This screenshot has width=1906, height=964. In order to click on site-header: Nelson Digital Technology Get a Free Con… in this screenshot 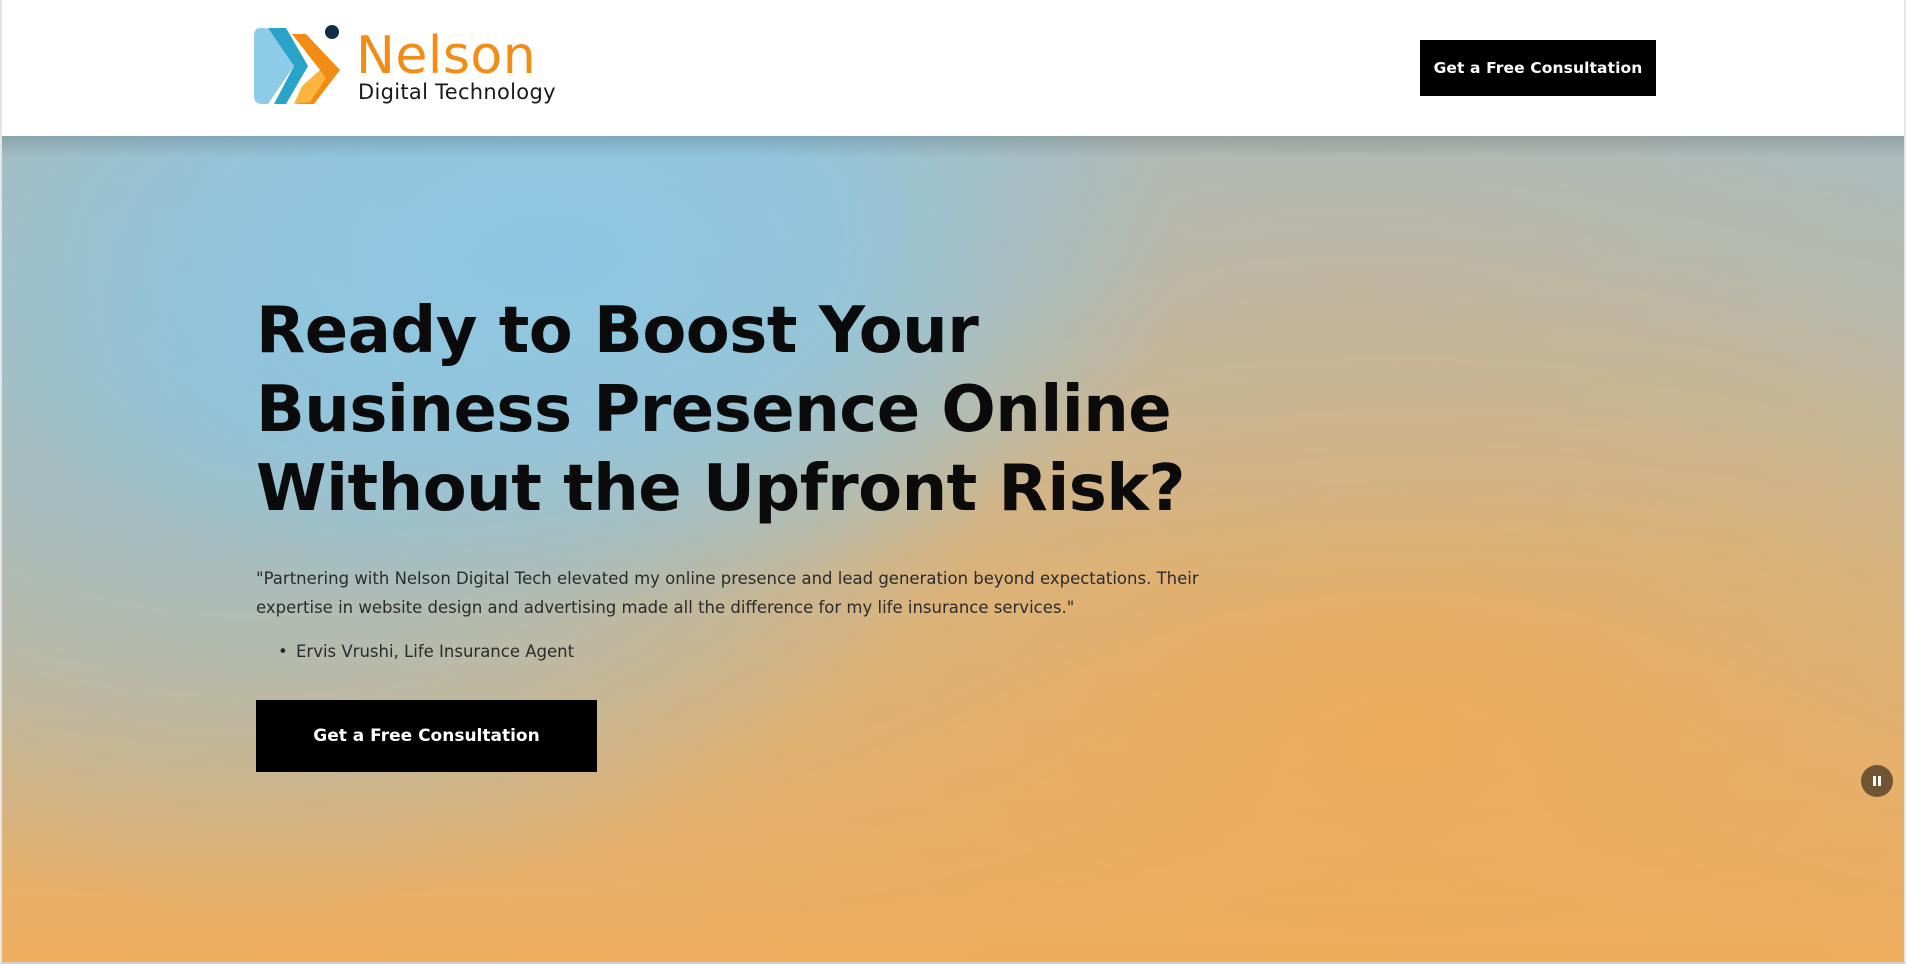, I will do `click(953, 68)`.